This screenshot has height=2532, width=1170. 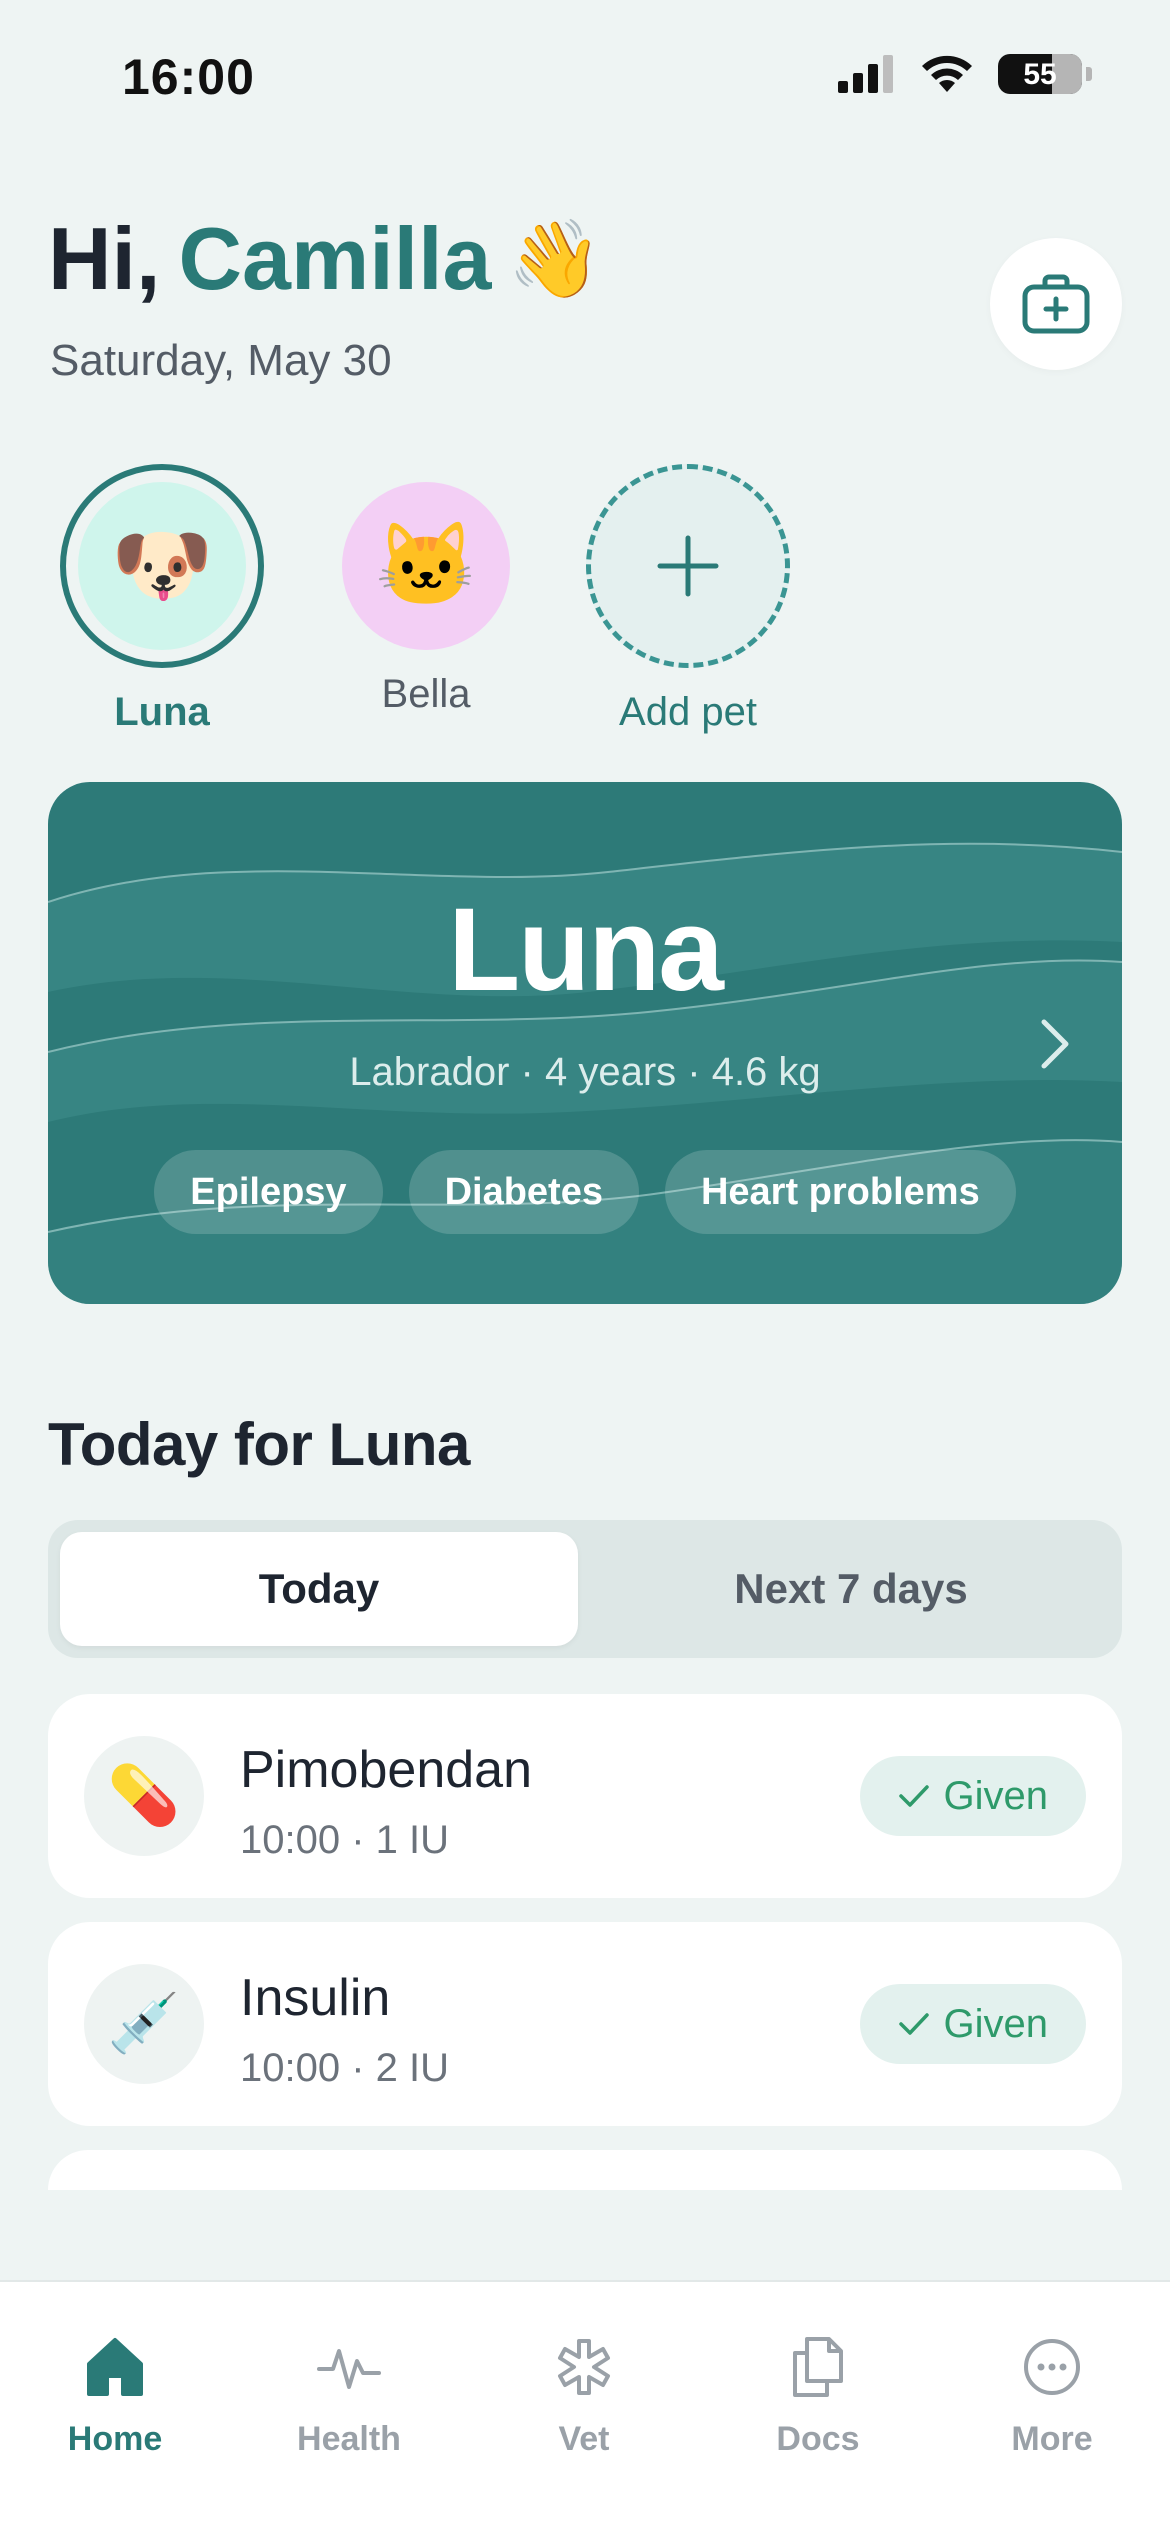 What do you see at coordinates (349, 2369) in the screenshot?
I see `pulse-icon` at bounding box center [349, 2369].